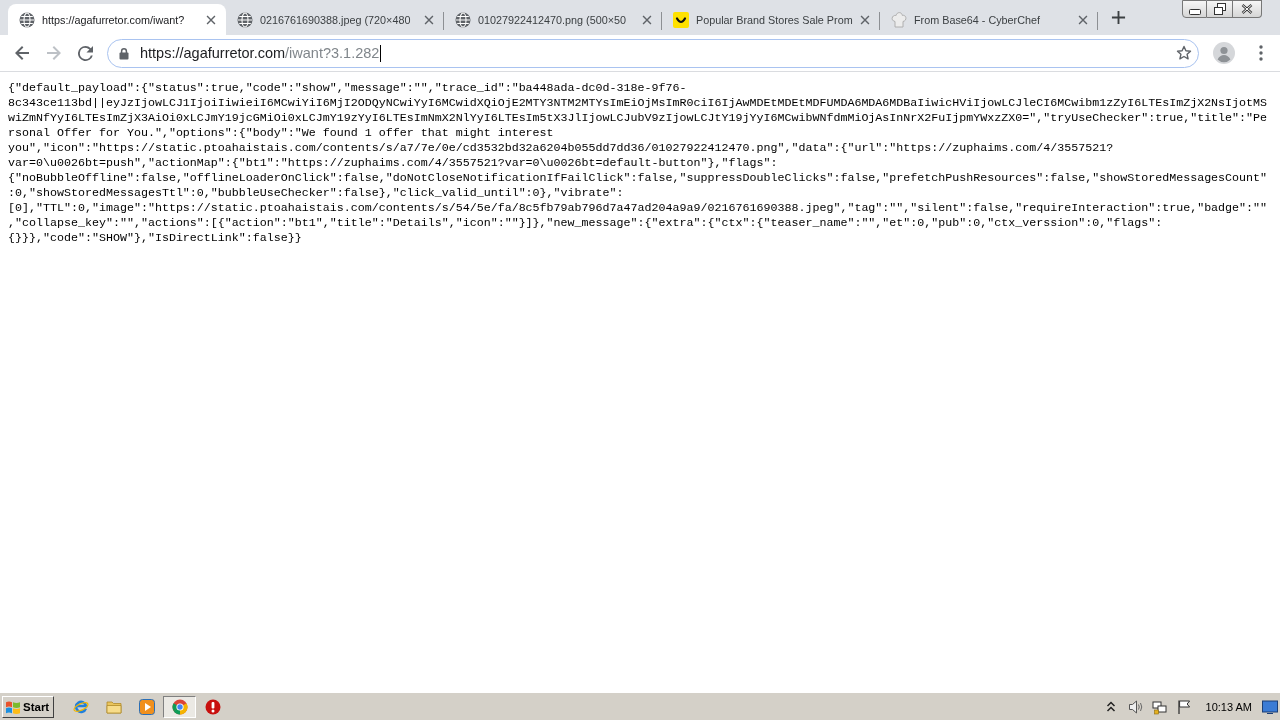 Image resolution: width=1280 pixels, height=720 pixels. I want to click on flag-icon, so click(1183, 706).